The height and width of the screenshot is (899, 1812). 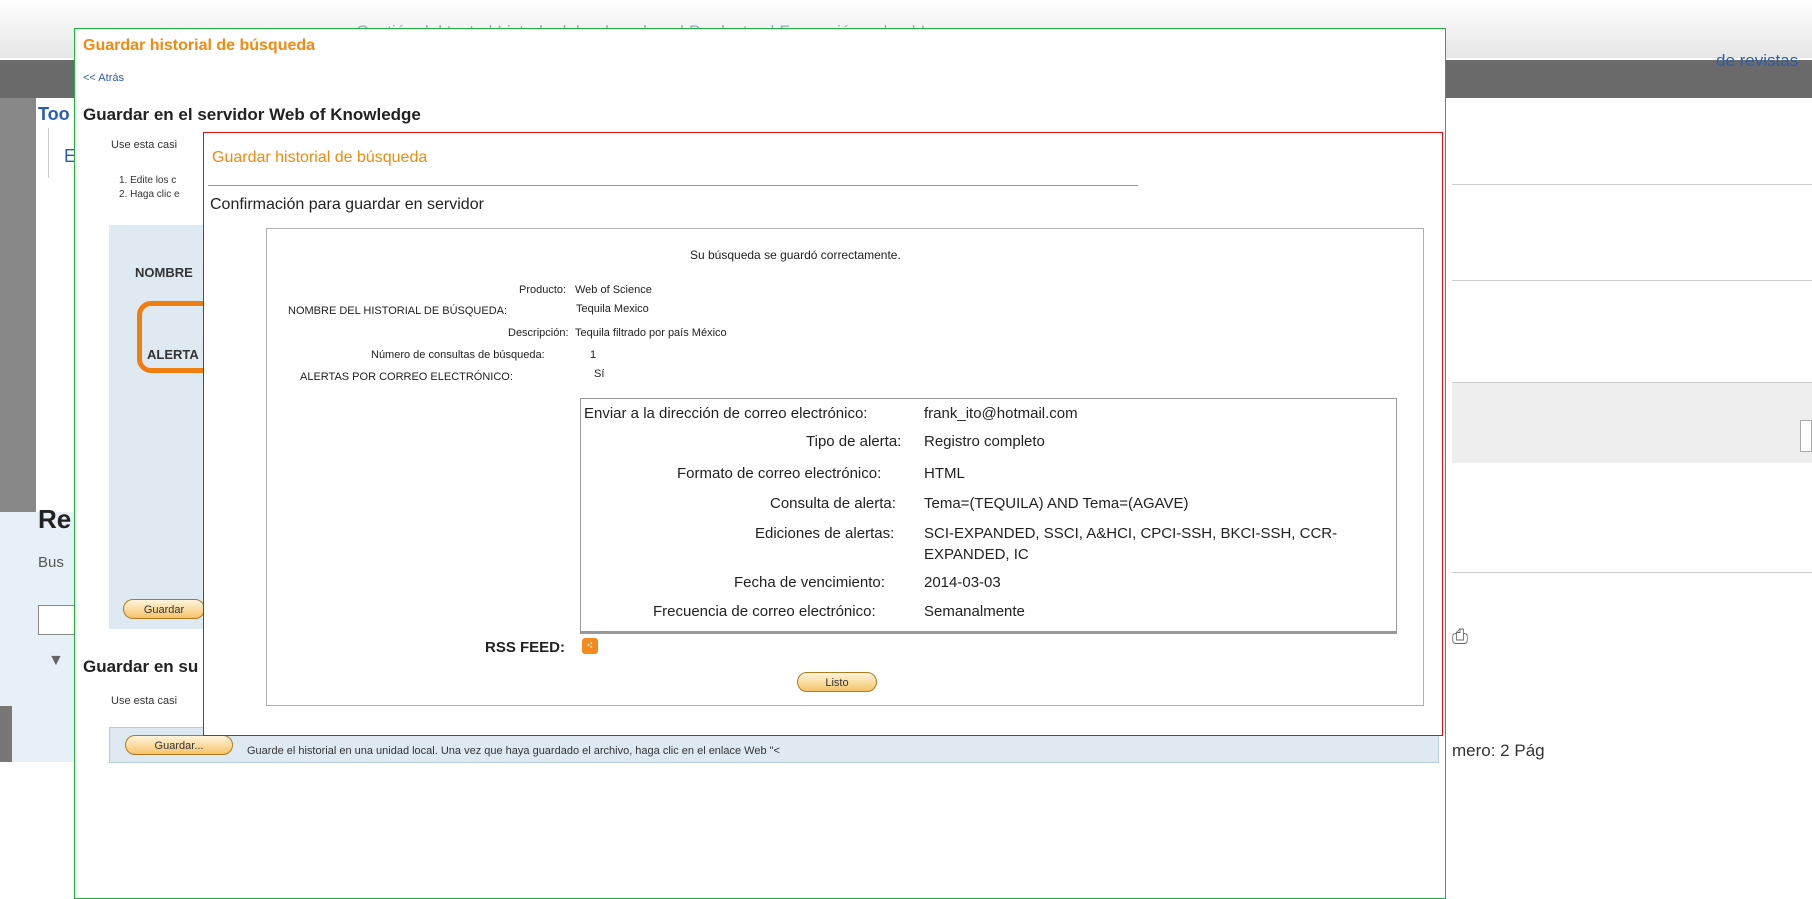 I want to click on side-bar, so click(x=6, y=734).